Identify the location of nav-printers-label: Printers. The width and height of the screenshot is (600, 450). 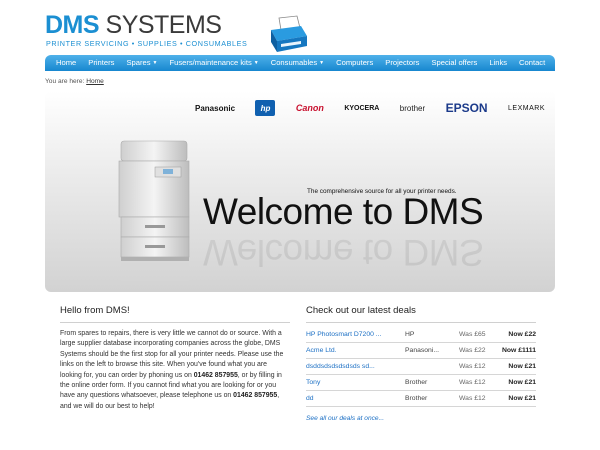
(101, 62).